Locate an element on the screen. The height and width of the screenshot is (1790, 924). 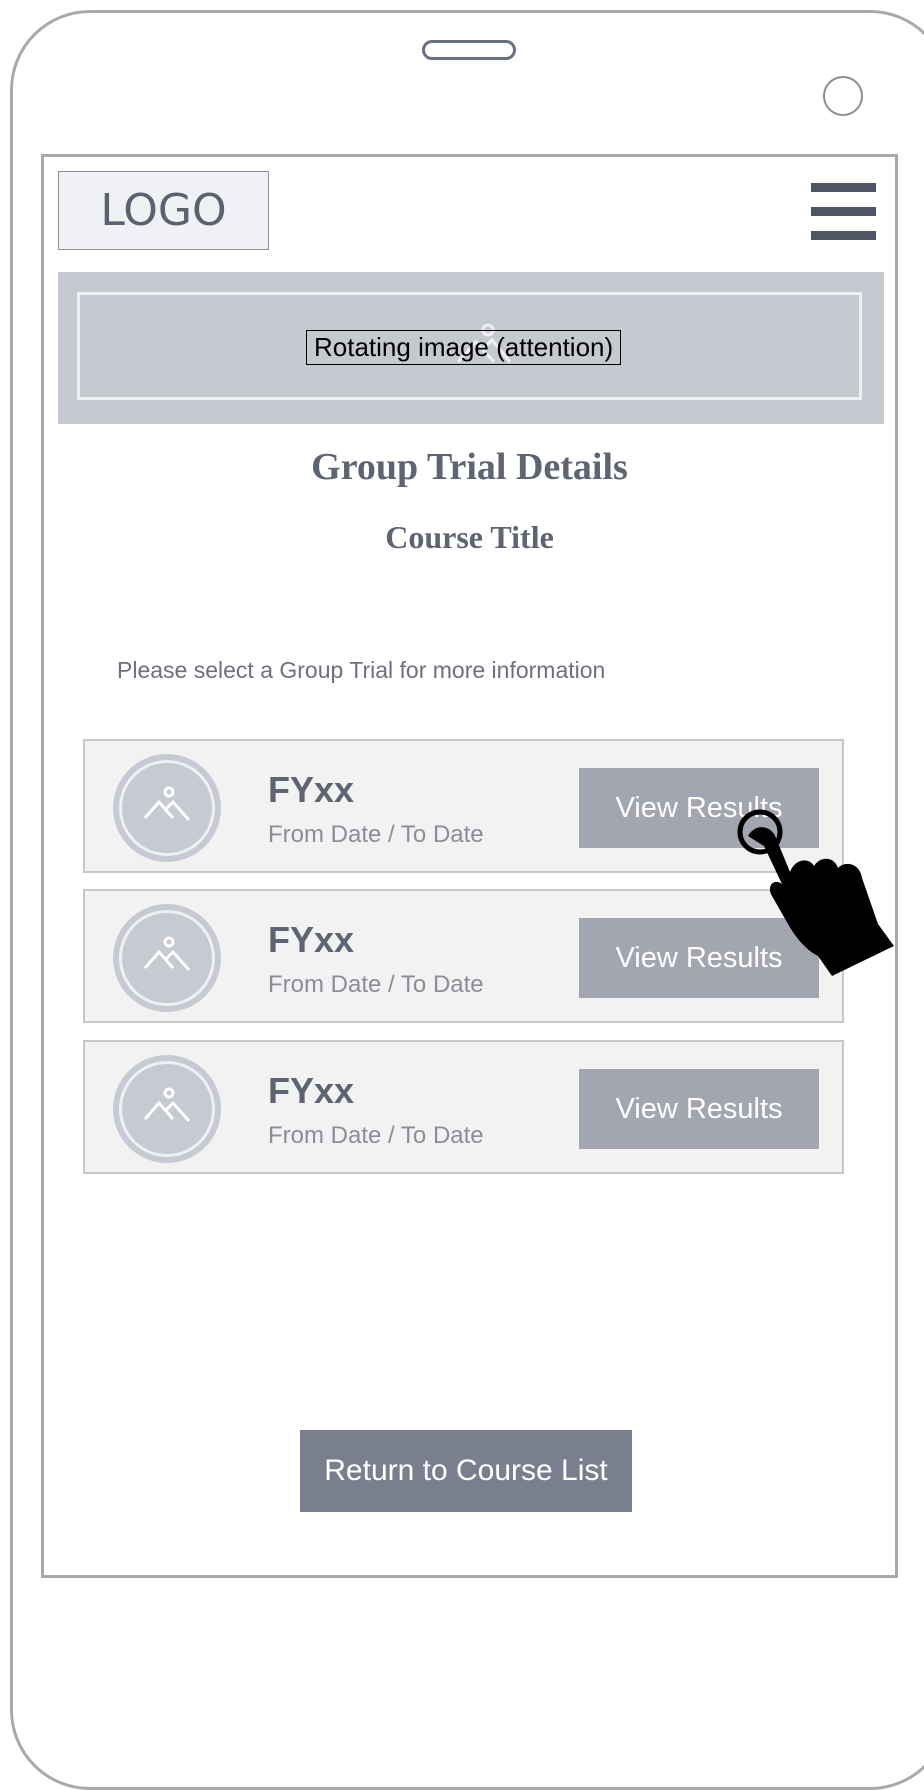
hamburger-menu-icon is located at coordinates (843, 211).